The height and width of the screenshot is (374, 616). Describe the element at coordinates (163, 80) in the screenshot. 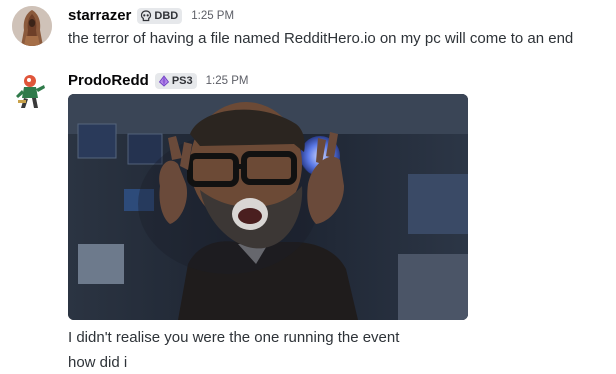

I see `gem-icon` at that location.